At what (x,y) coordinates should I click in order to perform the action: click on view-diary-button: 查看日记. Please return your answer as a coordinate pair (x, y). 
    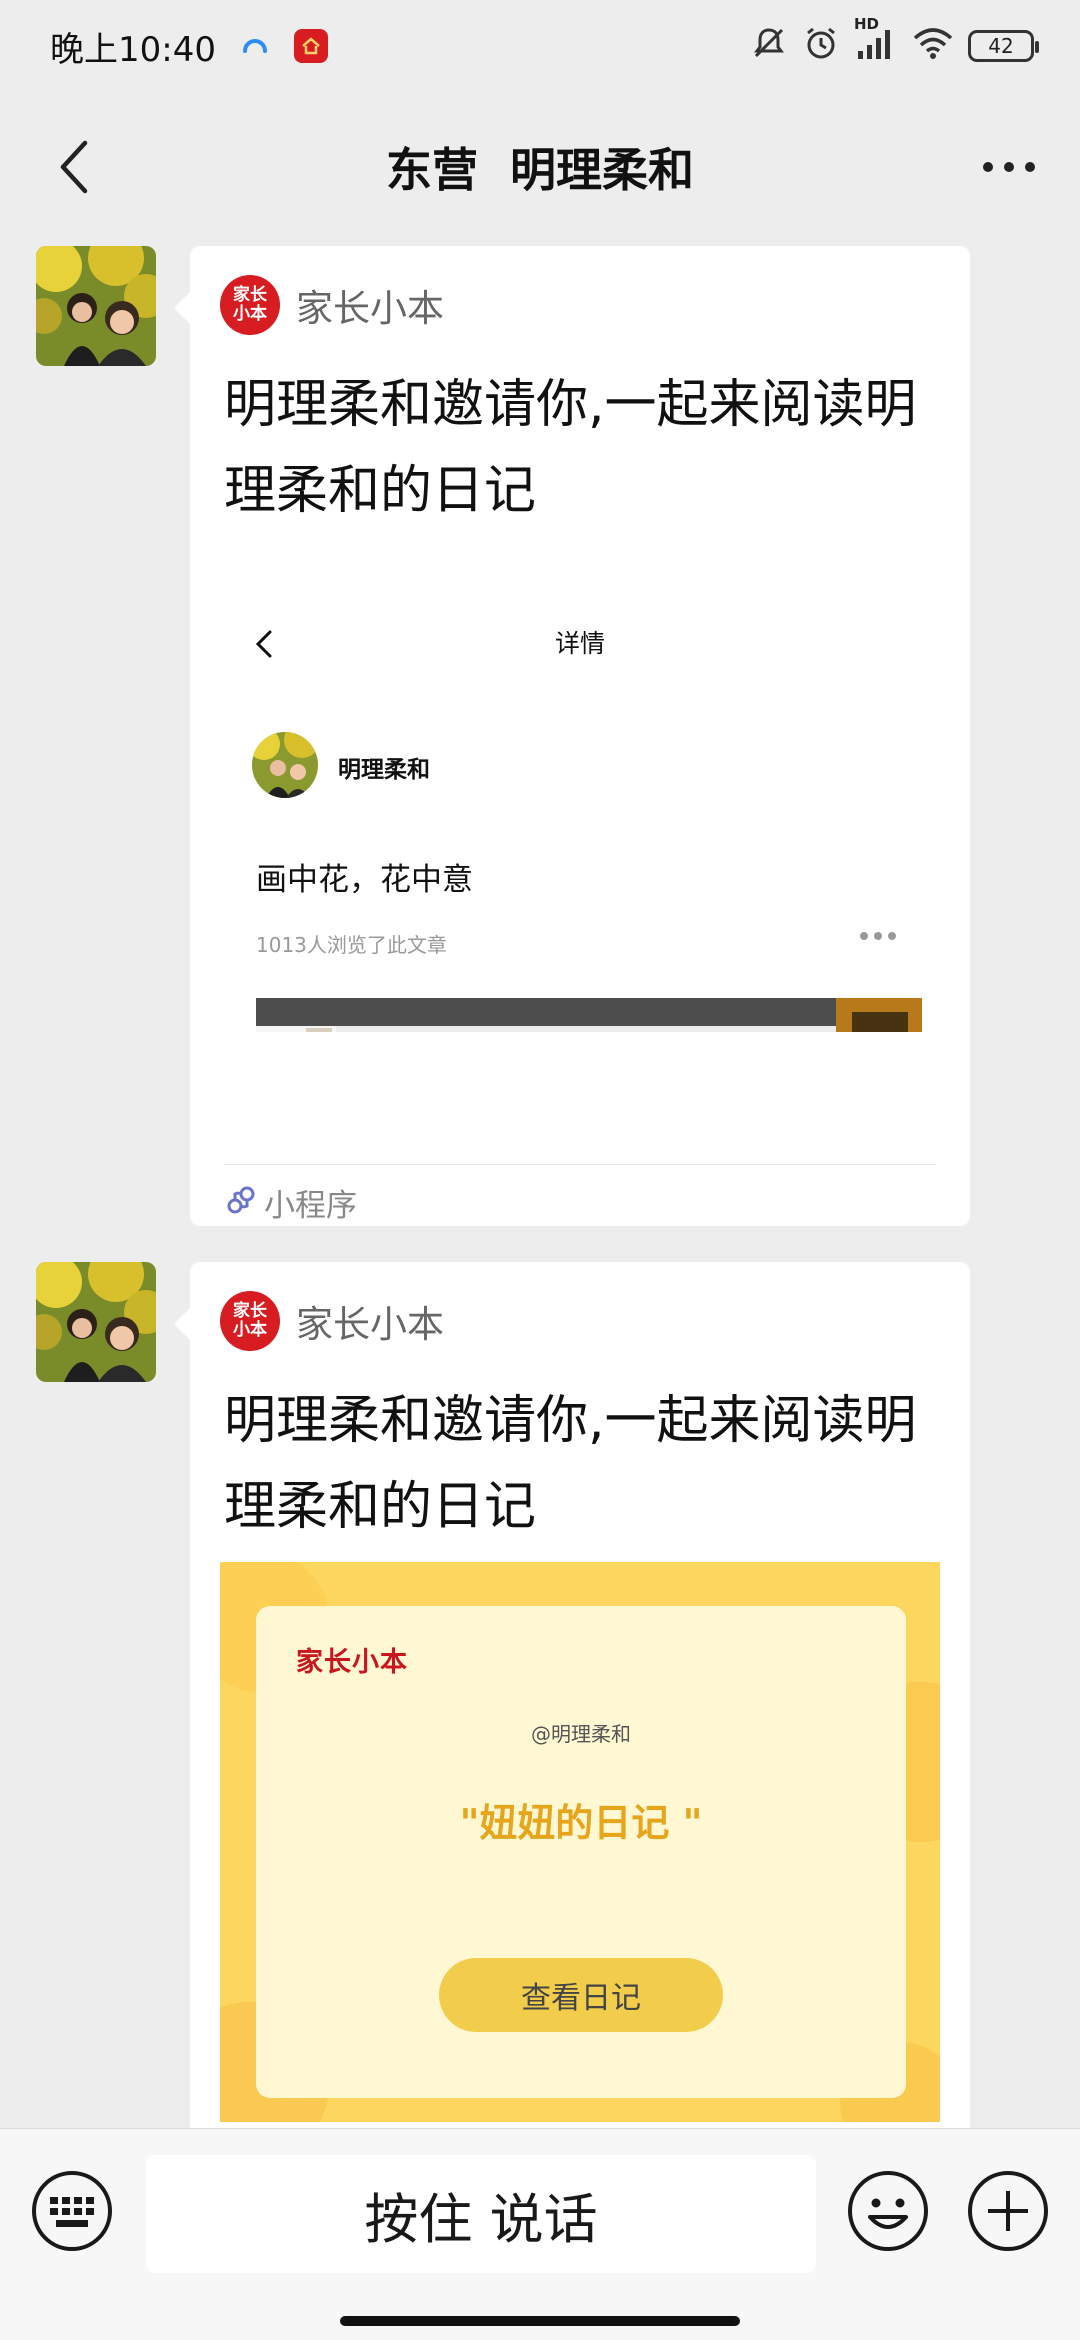
    Looking at the image, I should click on (581, 1995).